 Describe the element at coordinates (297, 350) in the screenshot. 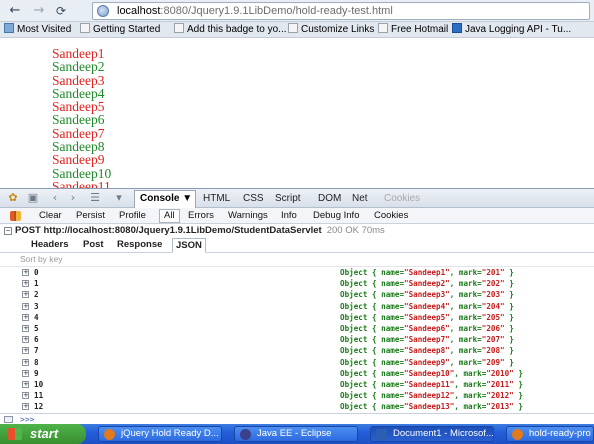

I see `json-row: +7 Object { name="Sandeep8", mark="208" }` at that location.